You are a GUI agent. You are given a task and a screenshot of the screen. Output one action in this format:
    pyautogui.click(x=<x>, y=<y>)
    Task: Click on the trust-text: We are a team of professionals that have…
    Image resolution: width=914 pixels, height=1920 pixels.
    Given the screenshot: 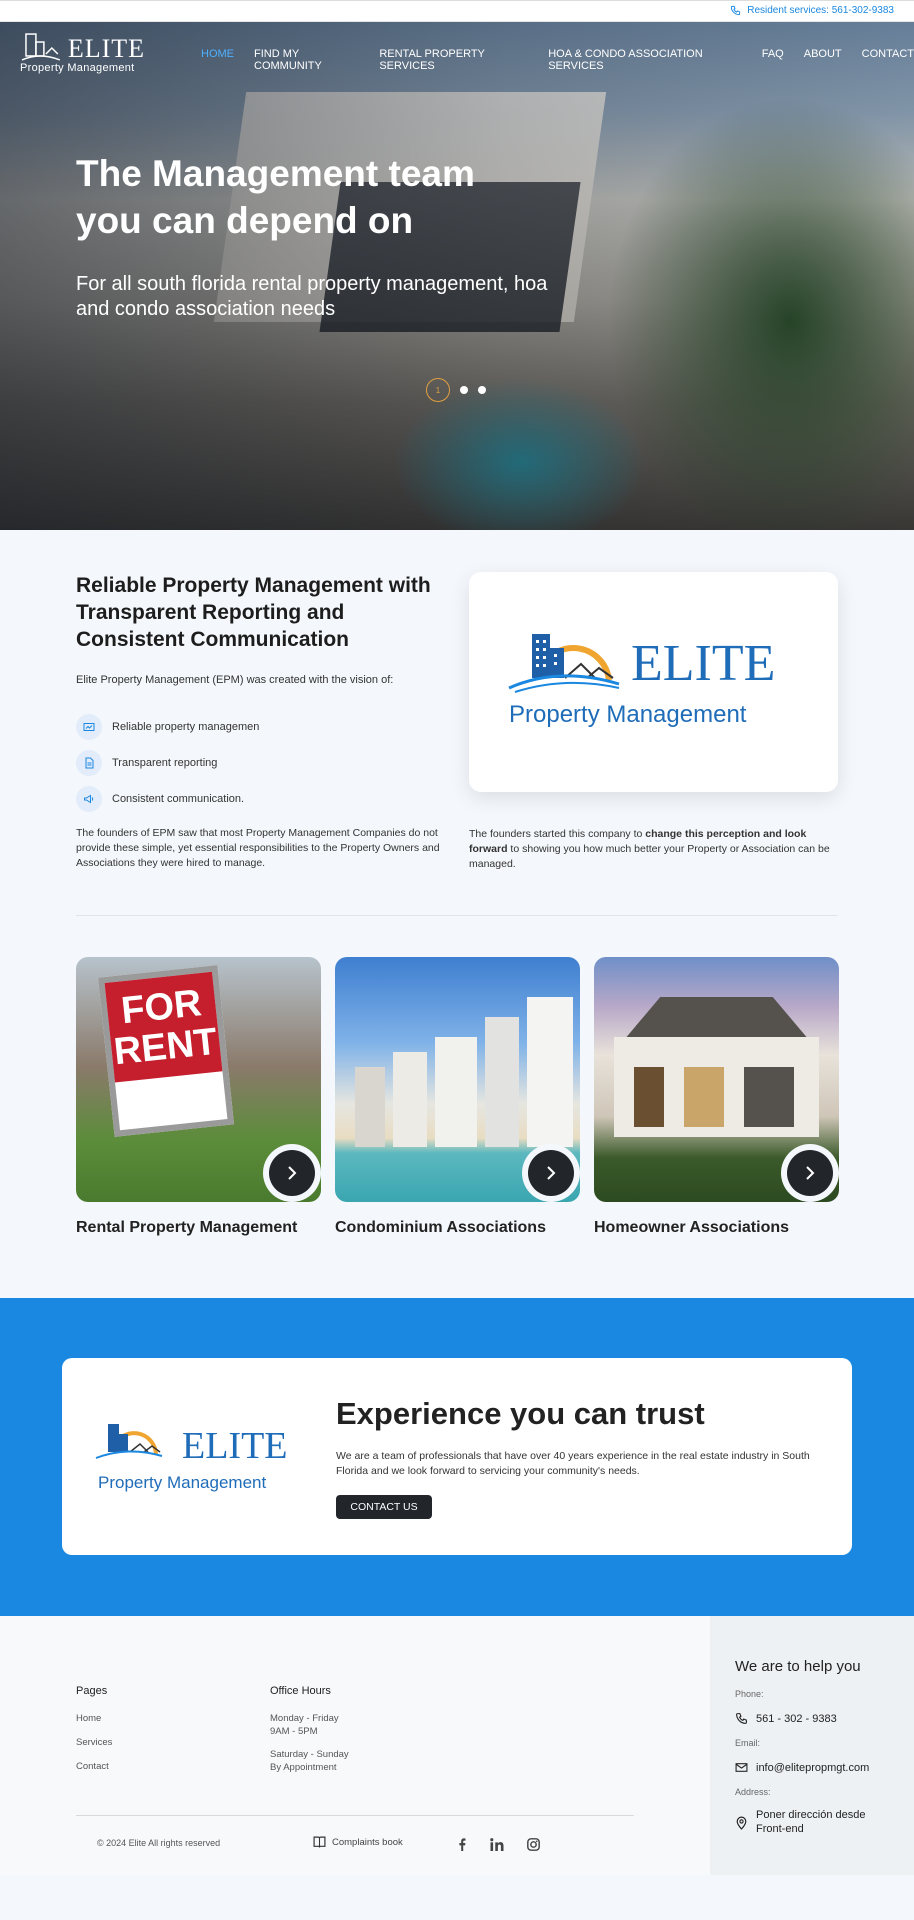 What is the action you would take?
    pyautogui.click(x=573, y=1463)
    